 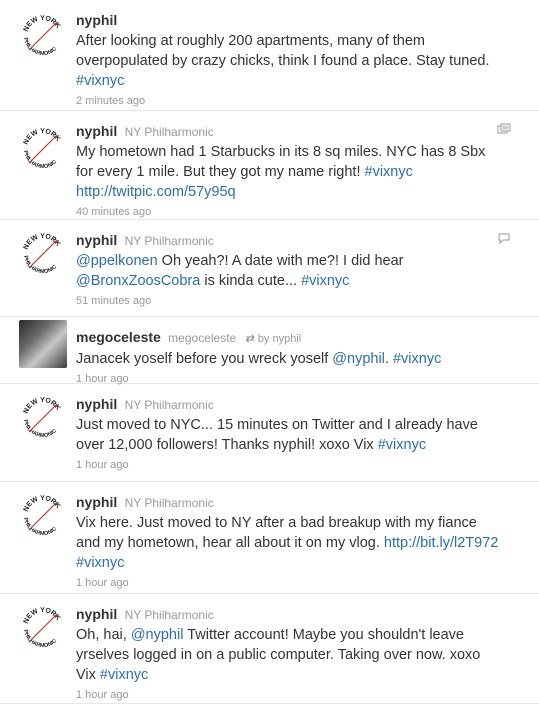 What do you see at coordinates (279, 339) in the screenshot?
I see `retweet-label: by nyphil` at bounding box center [279, 339].